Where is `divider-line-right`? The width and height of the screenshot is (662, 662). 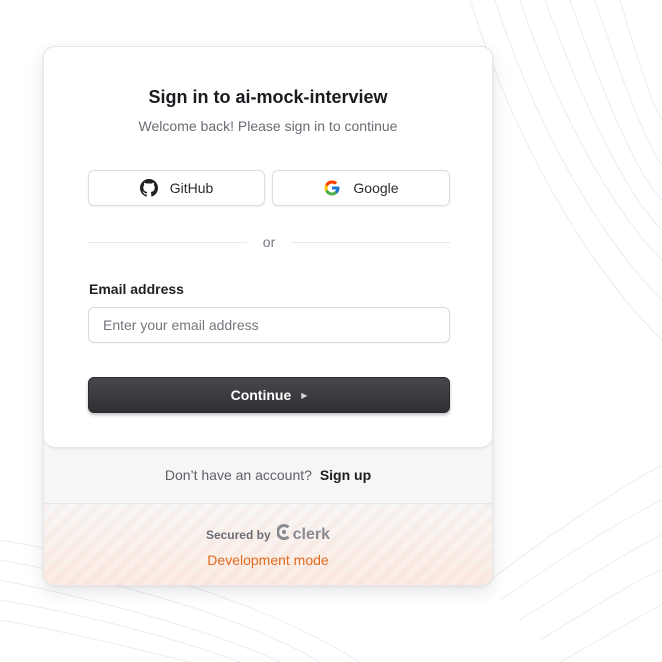 divider-line-right is located at coordinates (371, 242).